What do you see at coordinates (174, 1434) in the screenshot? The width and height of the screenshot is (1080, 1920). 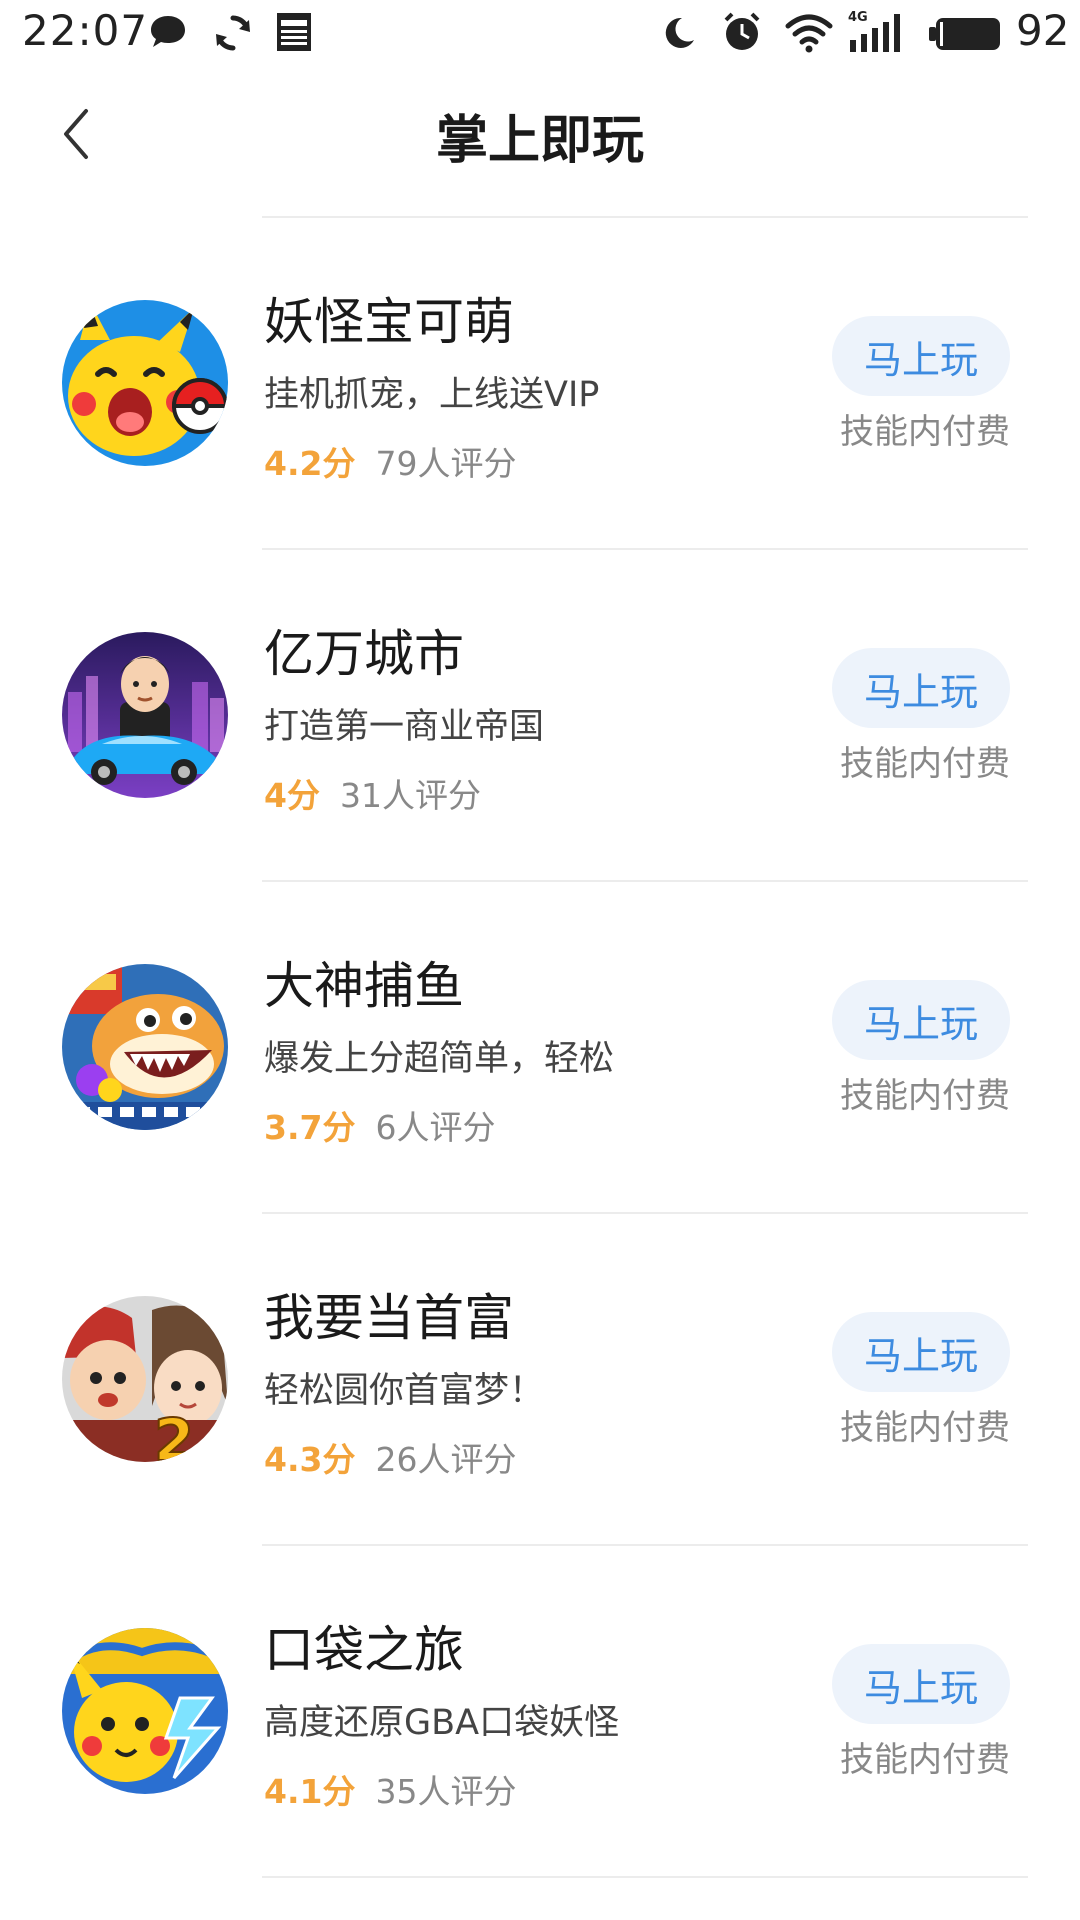 I see `svg-text: 2` at bounding box center [174, 1434].